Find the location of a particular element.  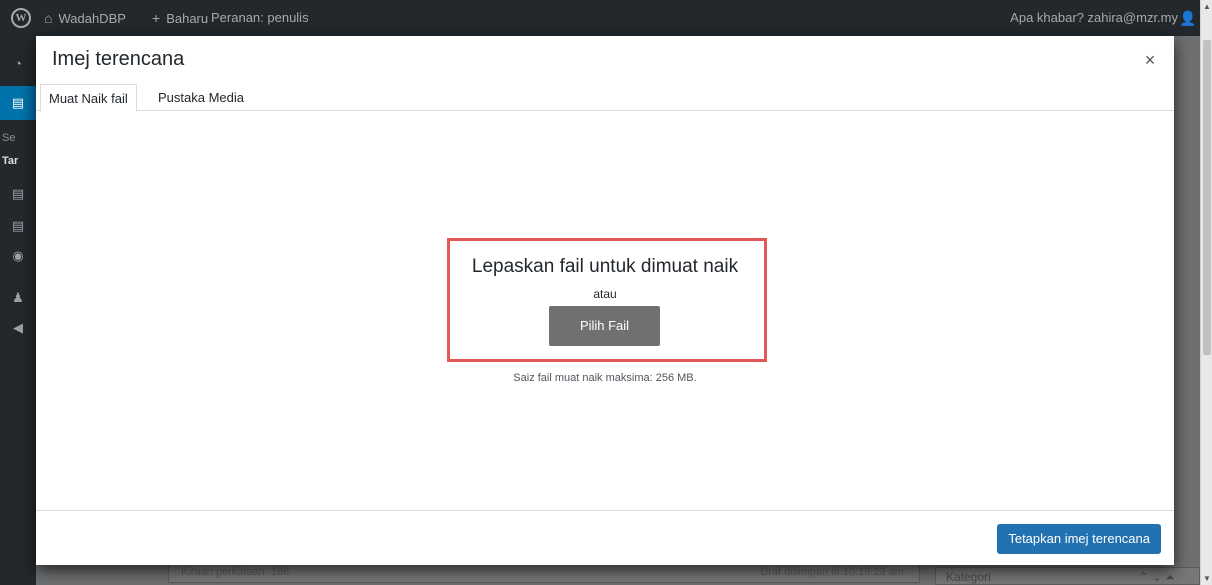

category-box-title: Kategori is located at coordinates (968, 577).